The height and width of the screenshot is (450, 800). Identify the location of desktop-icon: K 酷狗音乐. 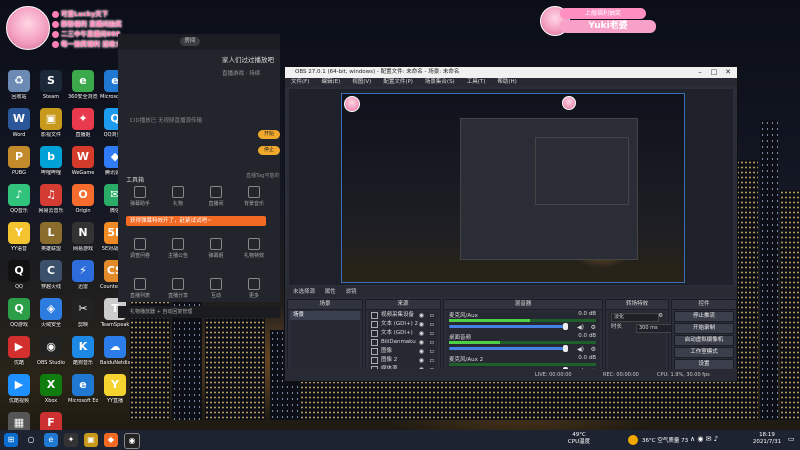
(83, 354).